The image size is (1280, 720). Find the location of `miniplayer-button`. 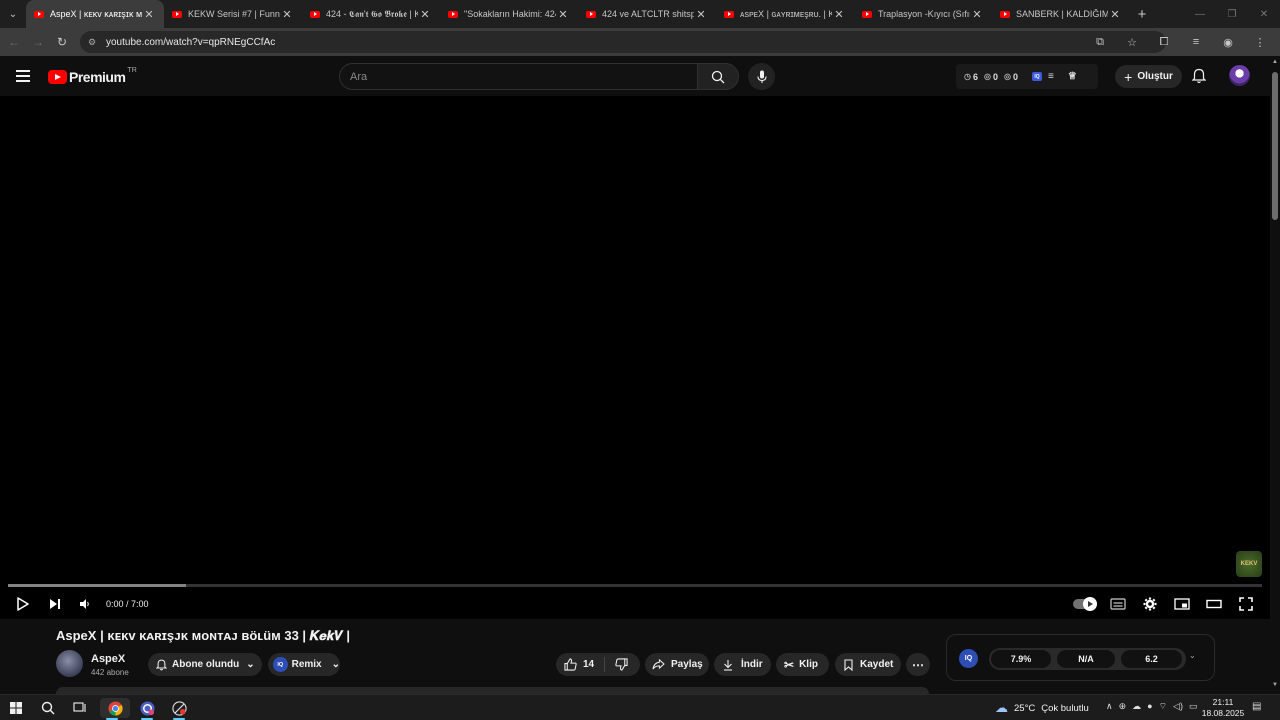

miniplayer-button is located at coordinates (1182, 604).